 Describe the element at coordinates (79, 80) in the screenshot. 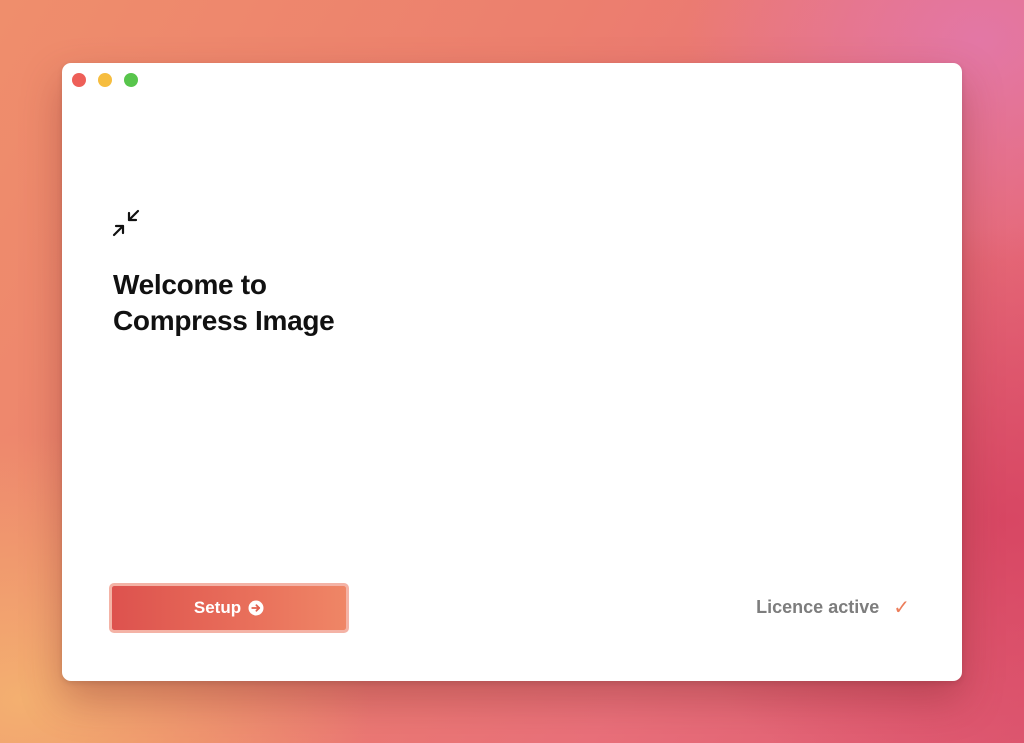

I see `close-window-button` at that location.